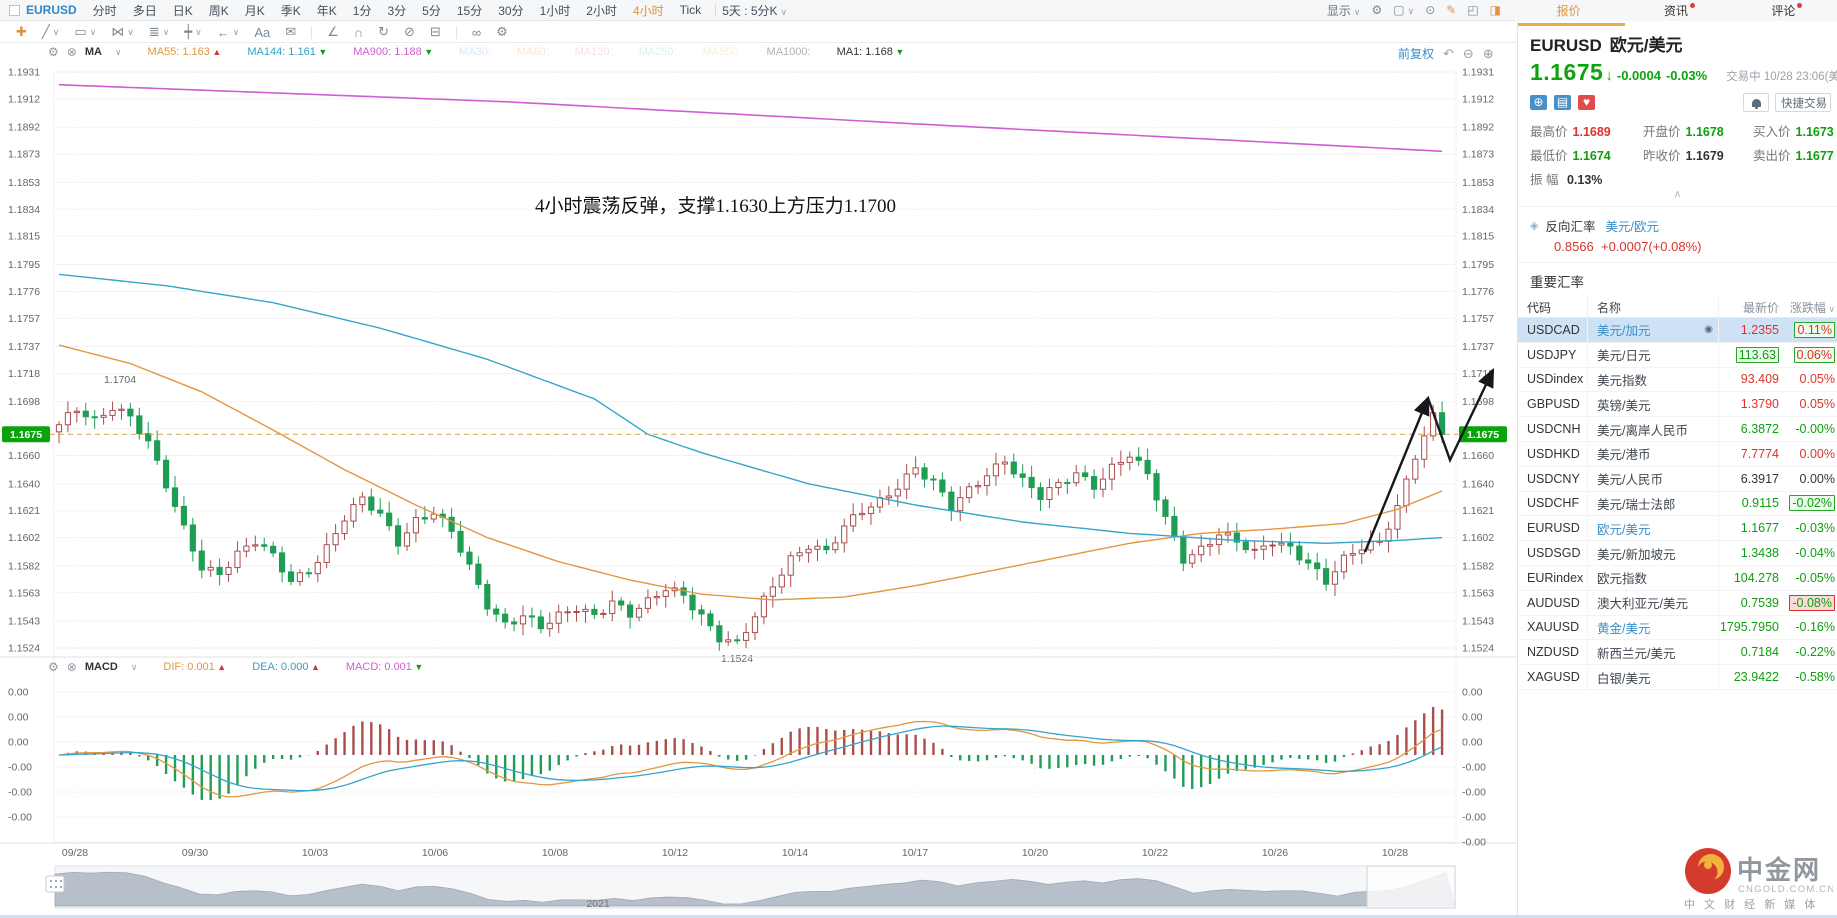 This screenshot has width=1837, height=918. I want to click on pair-name: 白银/美元, so click(1653, 677).